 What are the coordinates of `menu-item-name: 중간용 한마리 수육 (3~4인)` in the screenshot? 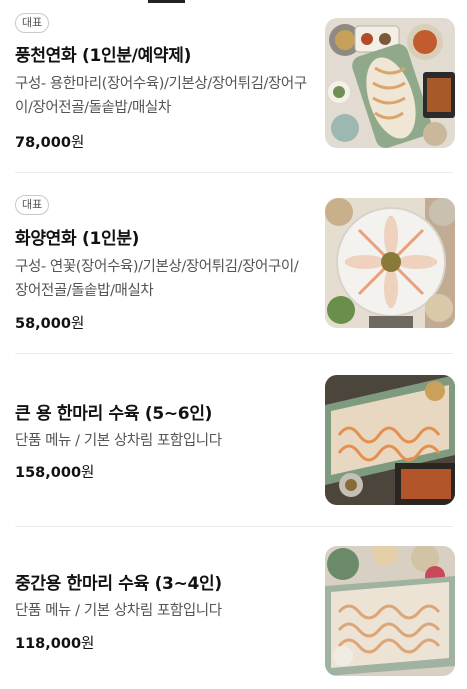 It's located at (118, 584).